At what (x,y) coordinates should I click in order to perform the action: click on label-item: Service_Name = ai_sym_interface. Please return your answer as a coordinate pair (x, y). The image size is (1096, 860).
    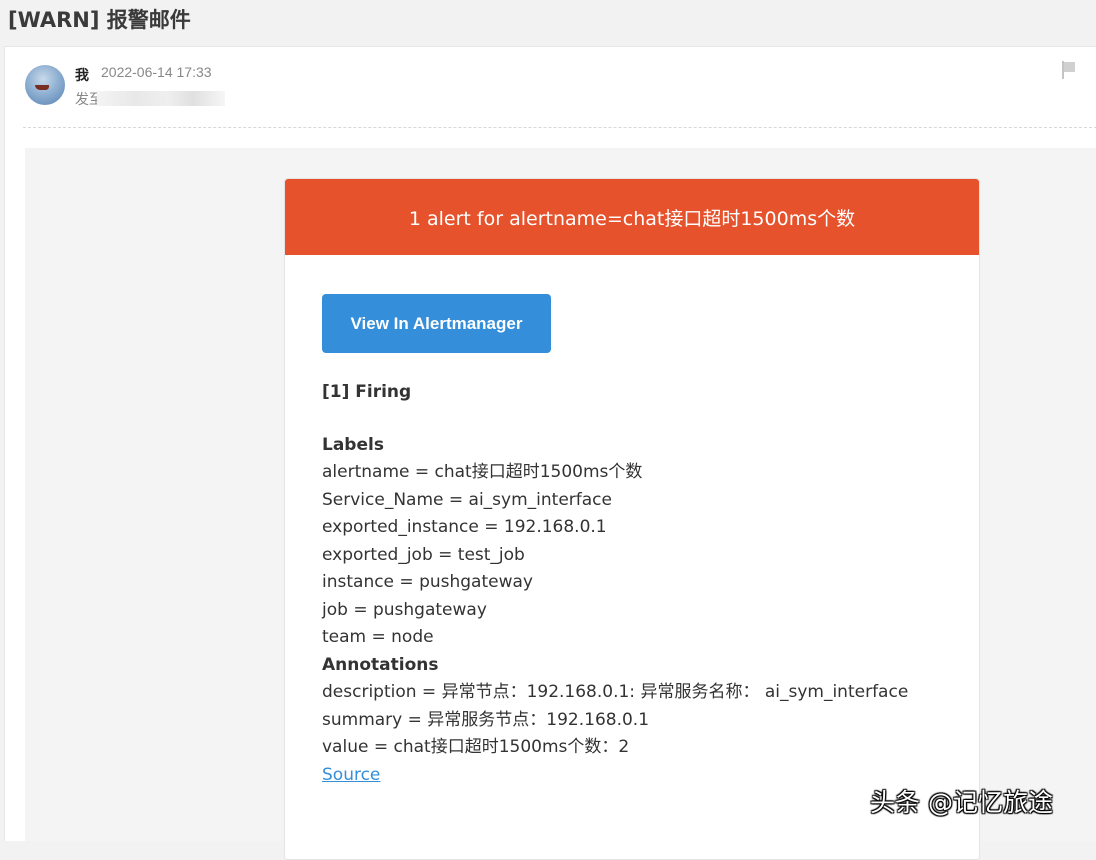
    Looking at the image, I should click on (467, 499).